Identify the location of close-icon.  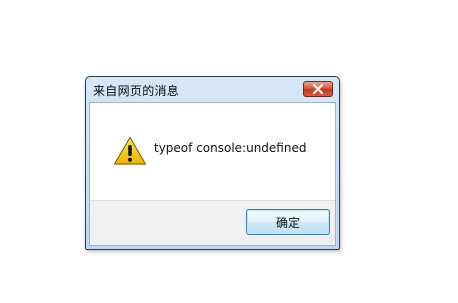
(318, 89).